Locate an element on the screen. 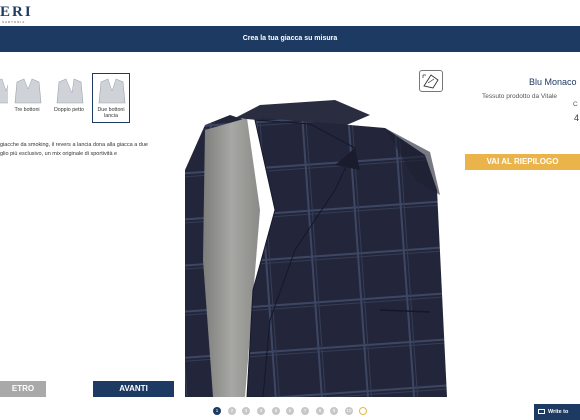 The image size is (580, 420). fabric-maker: Tessuto prodotto da Vitale is located at coordinates (520, 96).